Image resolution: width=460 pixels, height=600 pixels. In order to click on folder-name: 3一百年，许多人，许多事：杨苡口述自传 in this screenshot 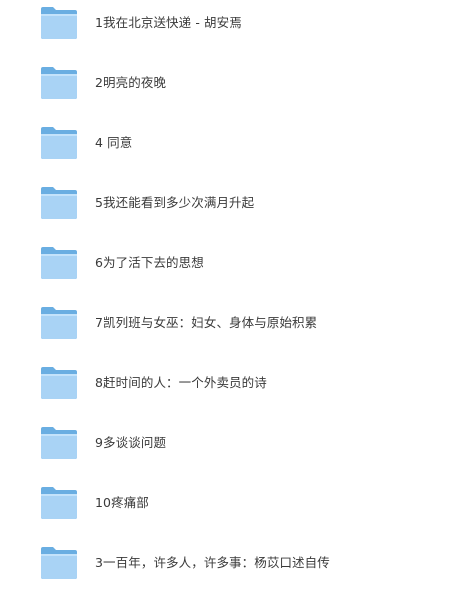, I will do `click(212, 562)`.